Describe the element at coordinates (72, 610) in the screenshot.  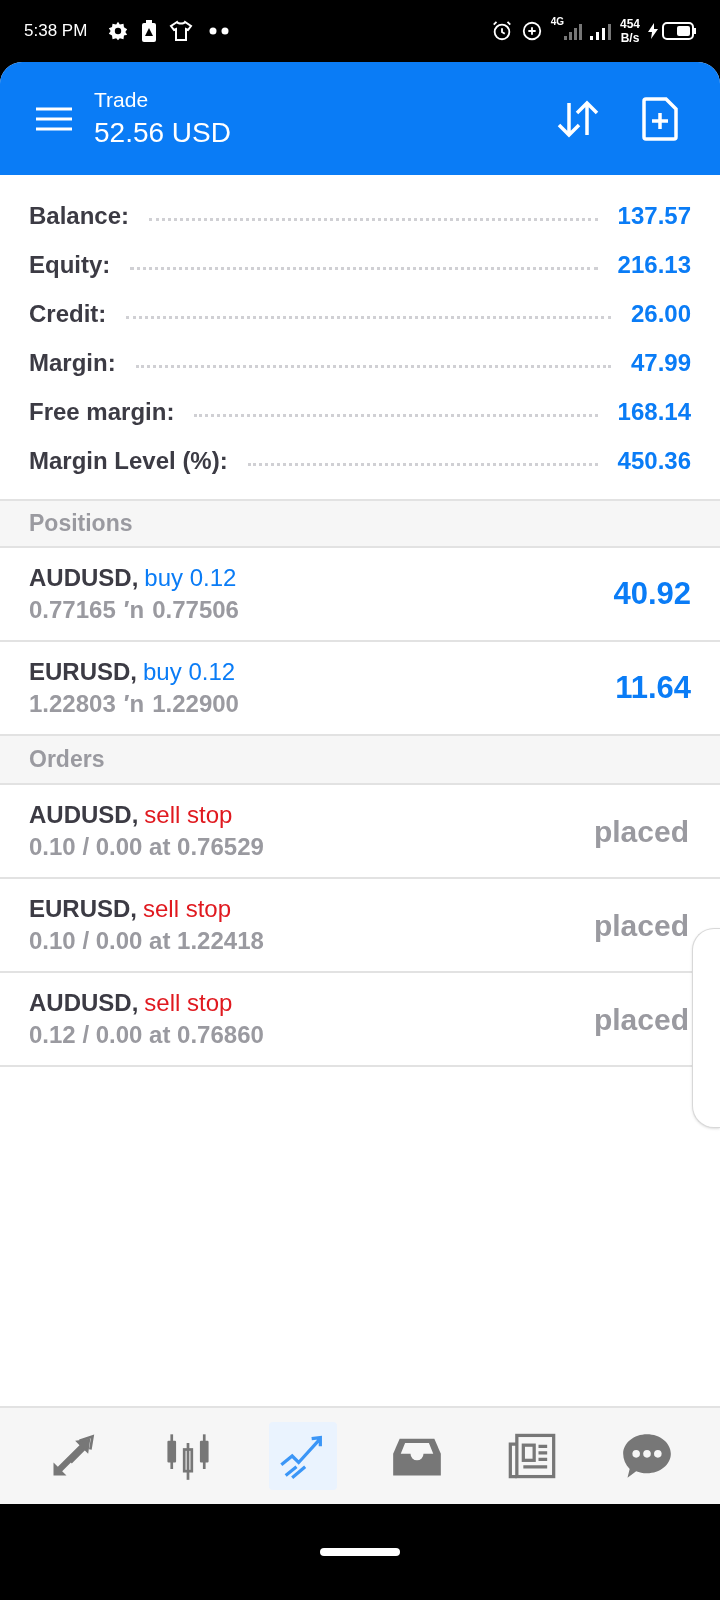
I see `open-price: 0.77165` at that location.